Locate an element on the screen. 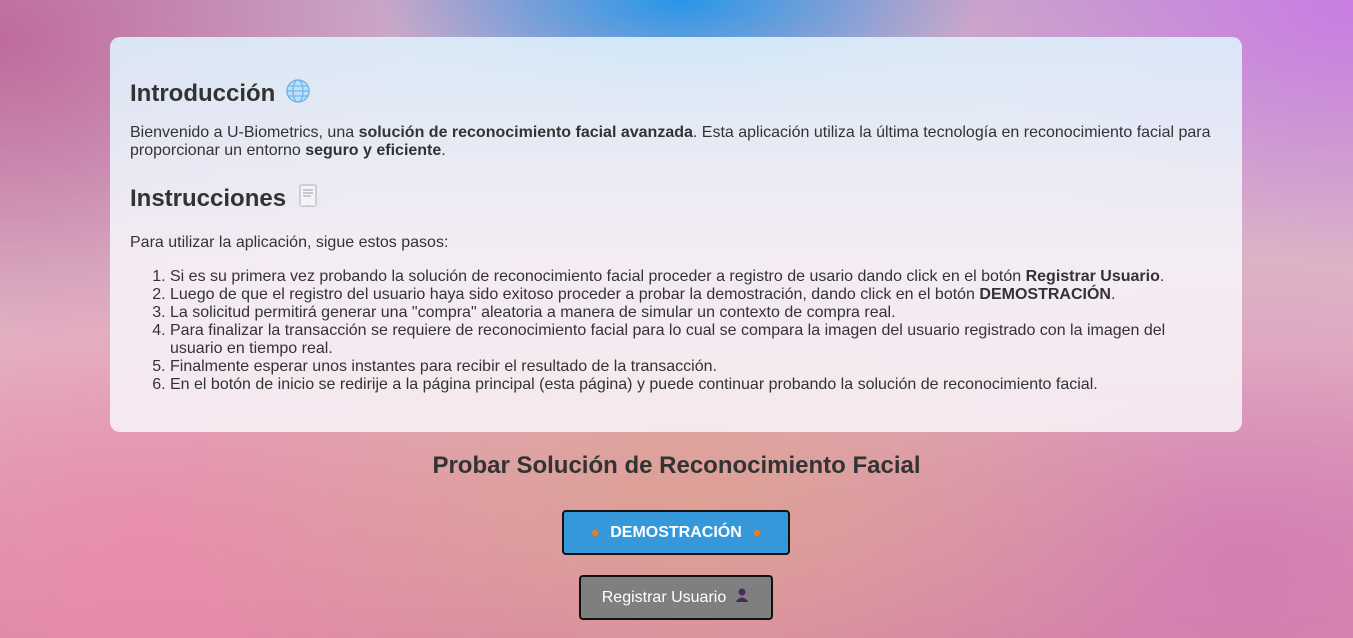 Image resolution: width=1353 pixels, height=638 pixels. step-bold: Registrar Usuario is located at coordinates (1092, 276).